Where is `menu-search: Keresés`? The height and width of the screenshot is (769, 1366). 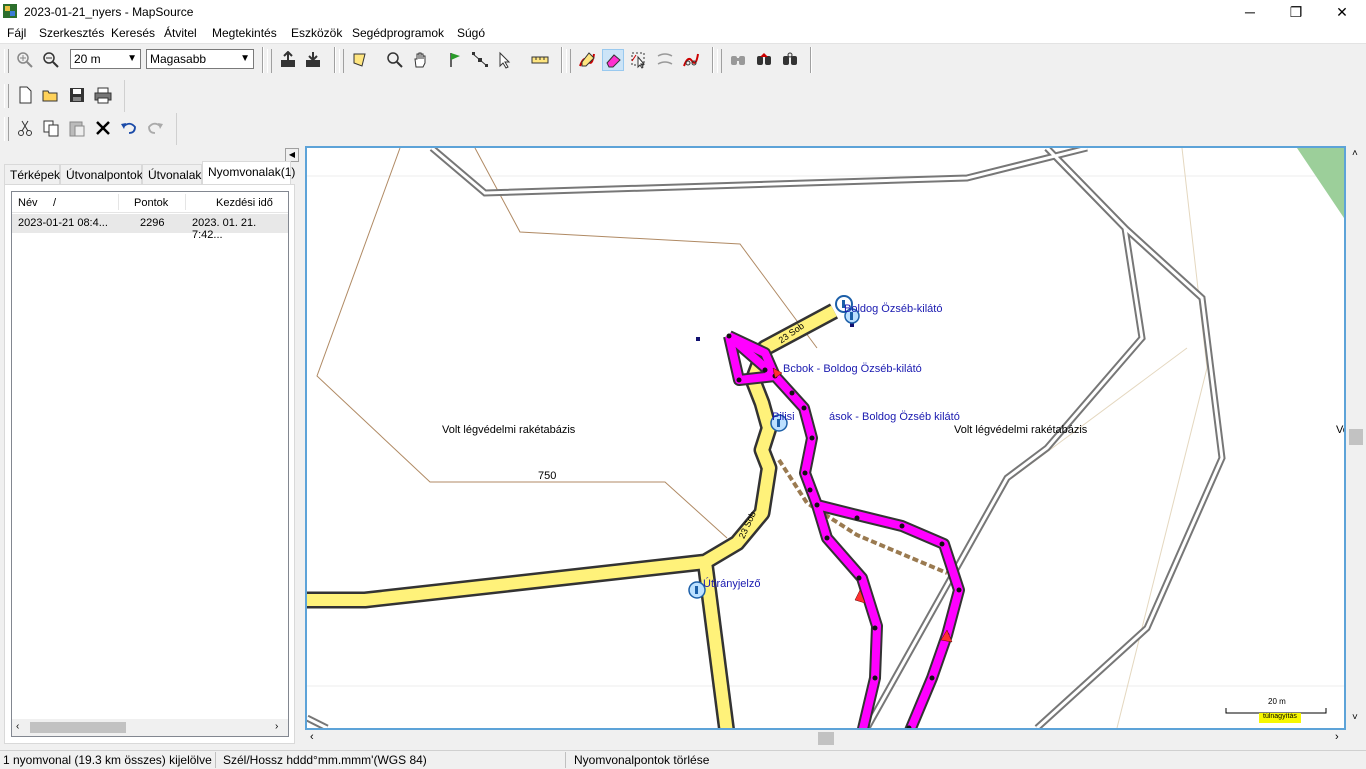 menu-search: Keresés is located at coordinates (133, 33).